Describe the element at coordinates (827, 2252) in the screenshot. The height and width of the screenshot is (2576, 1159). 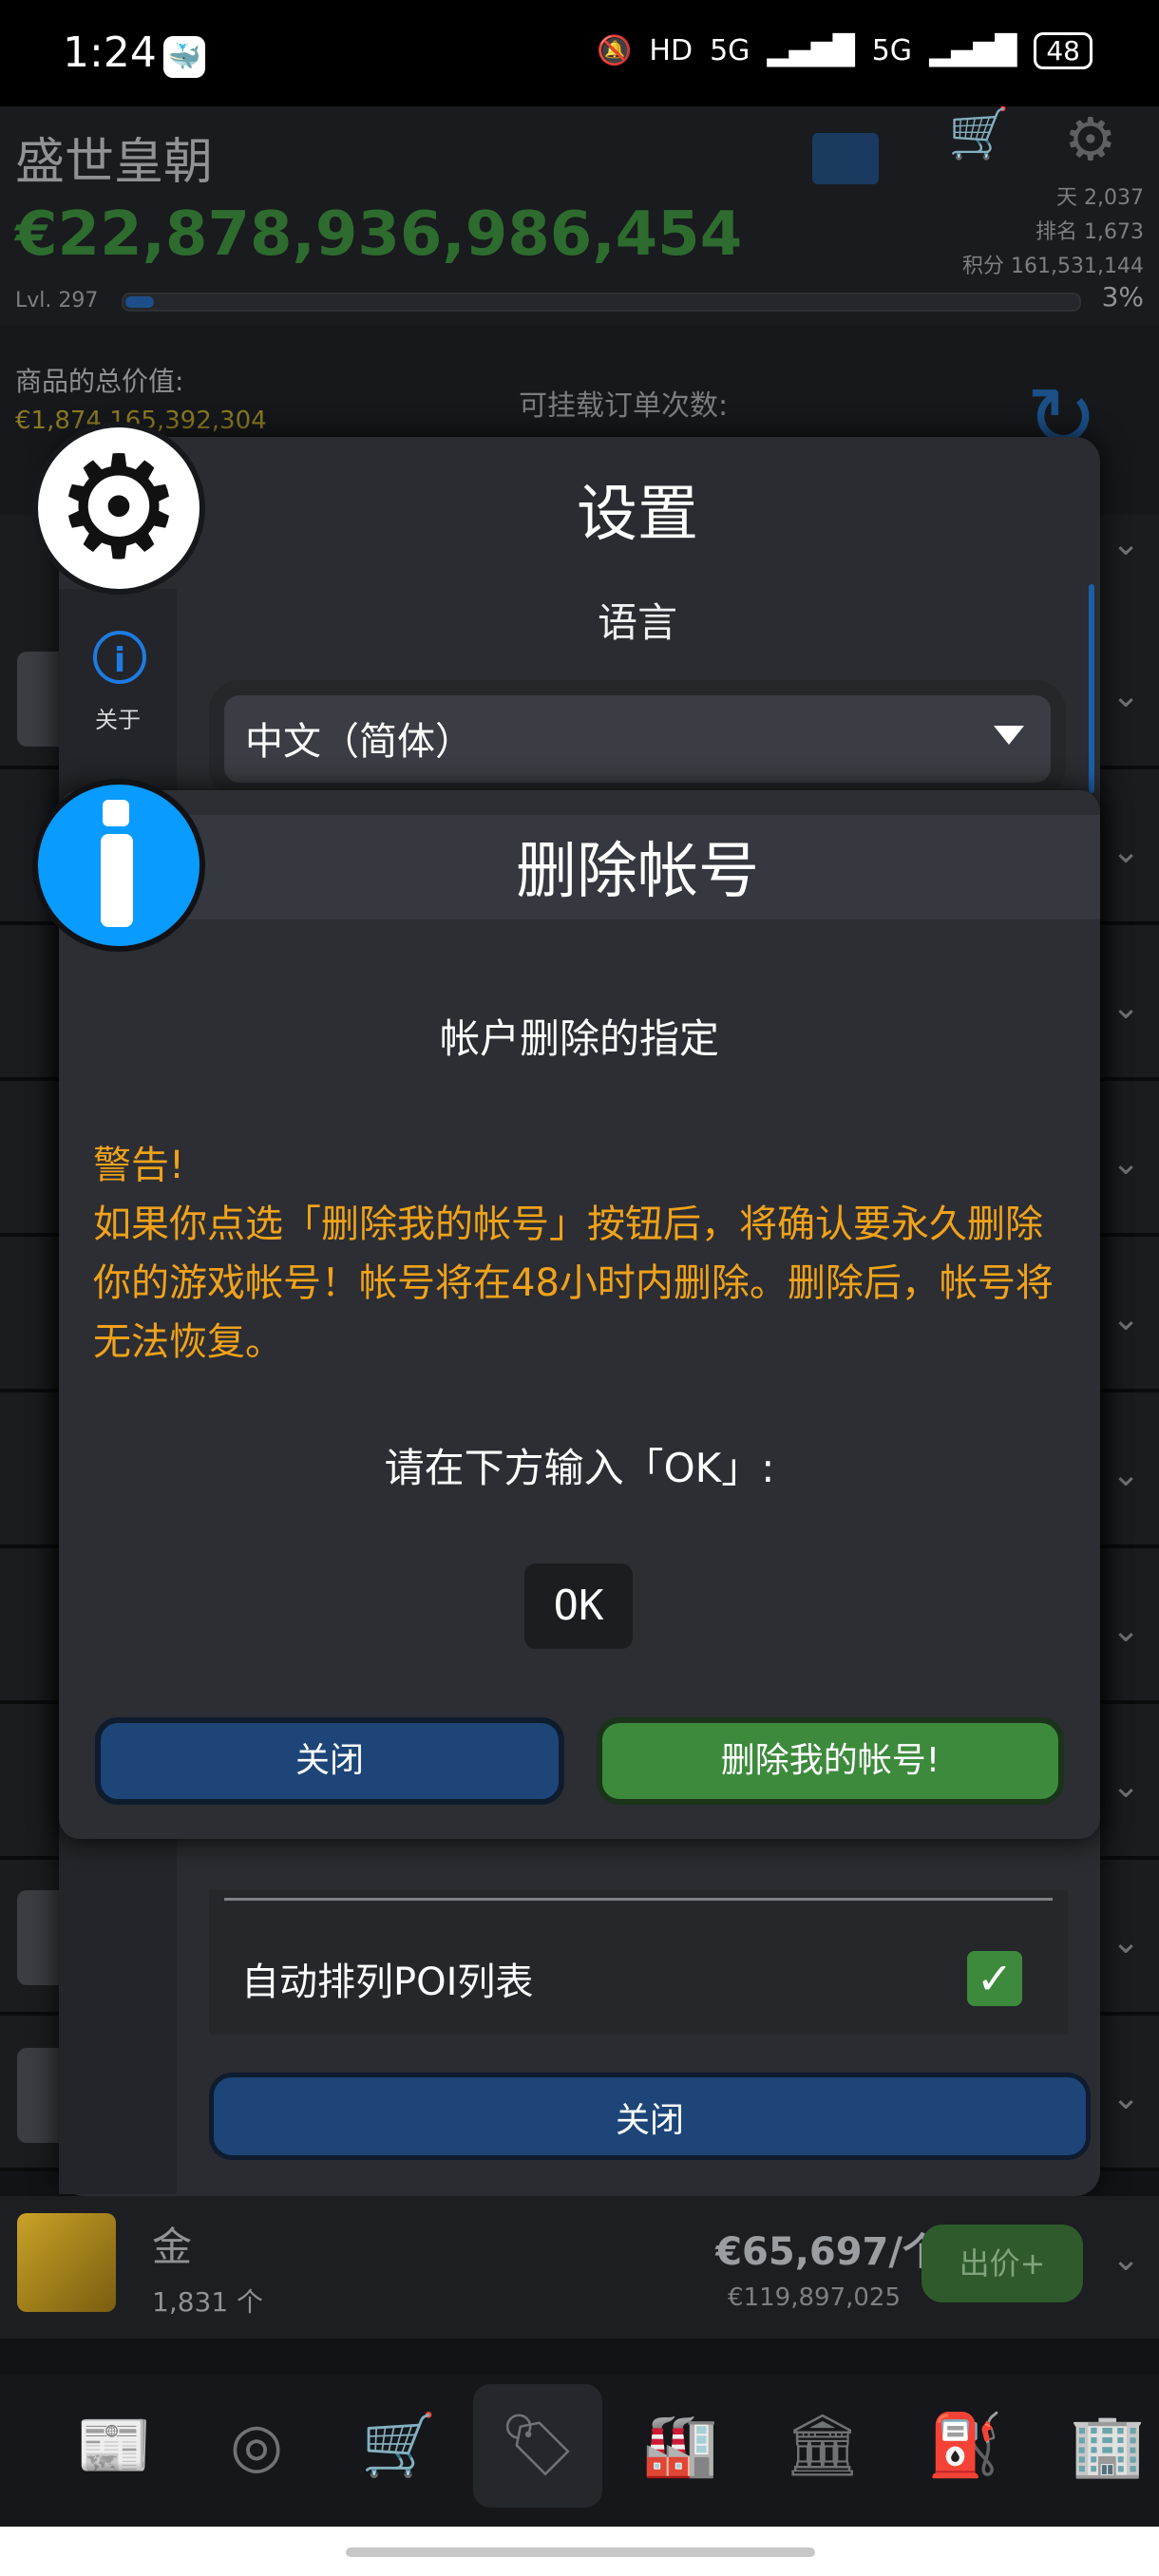
I see `item-price: €65,697/个` at that location.